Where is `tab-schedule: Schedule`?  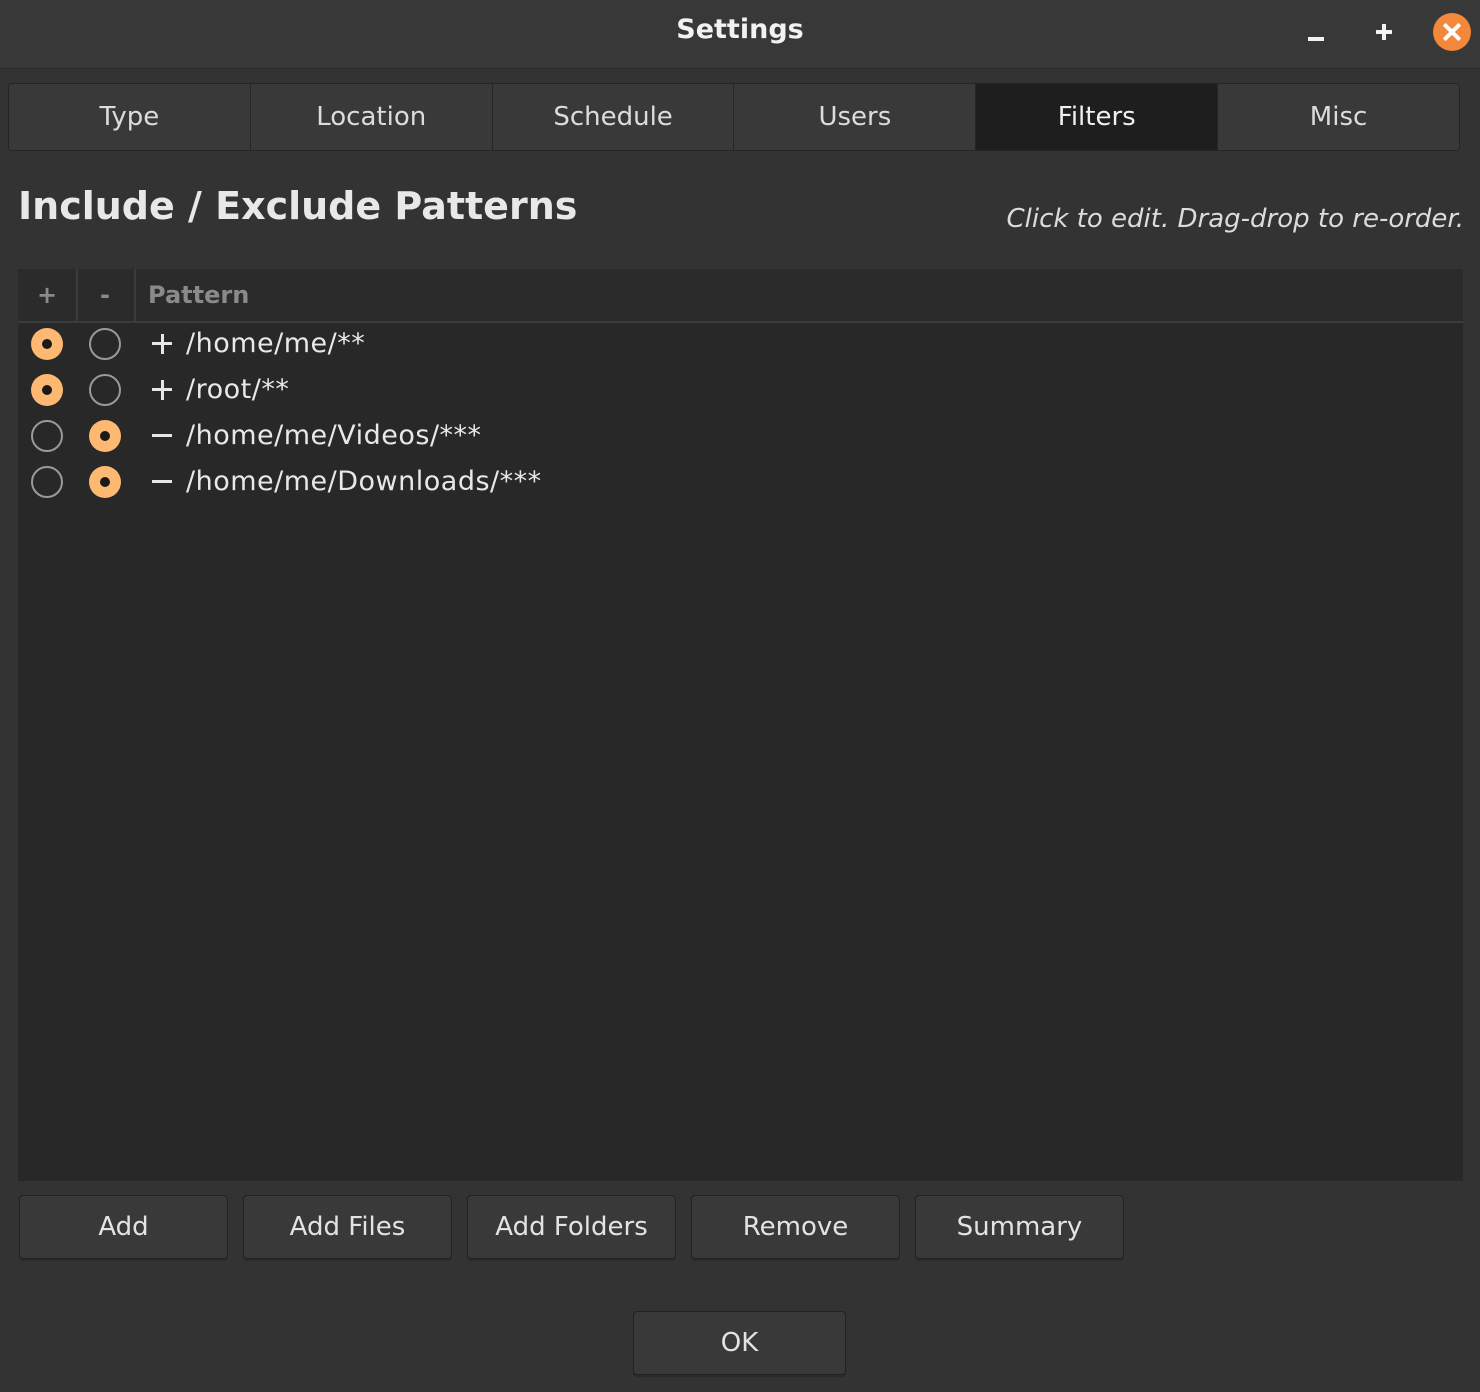 tab-schedule: Schedule is located at coordinates (613, 117).